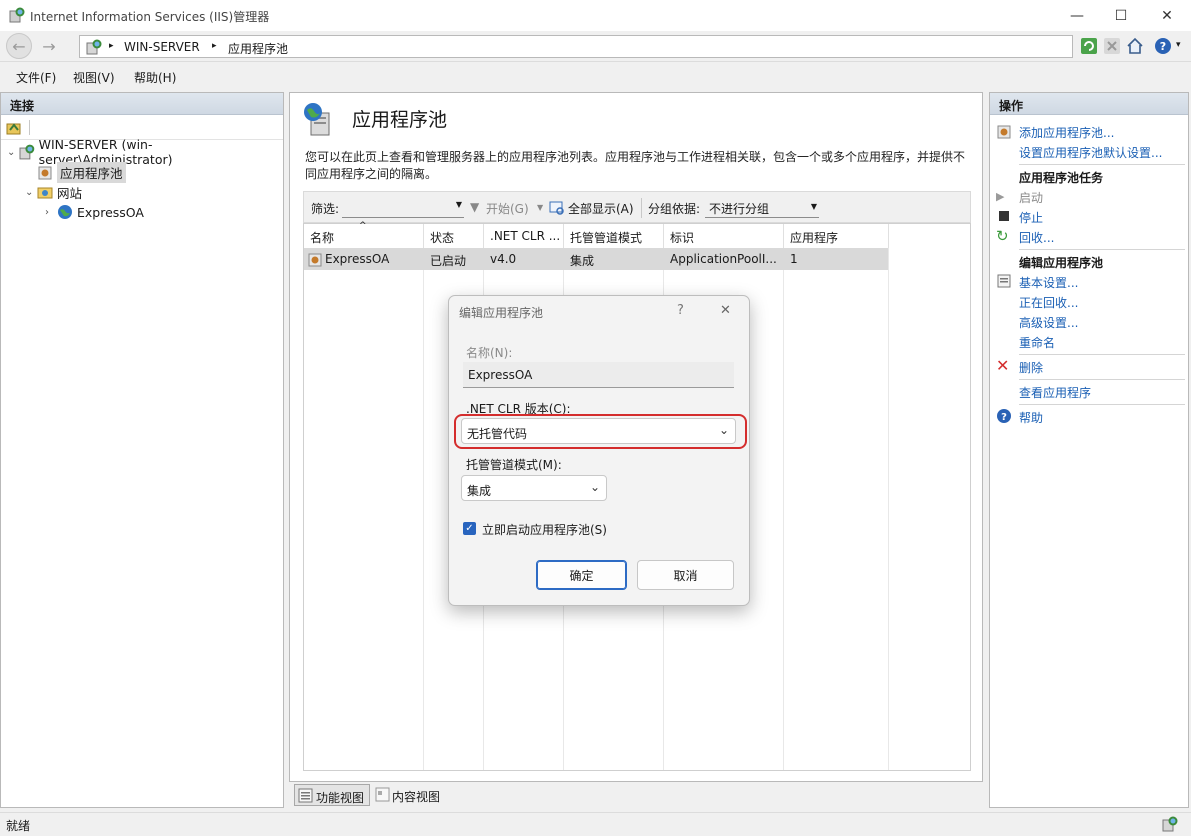 This screenshot has width=1191, height=836. I want to click on pool-tasks-heading: 应用程序池任务, so click(1061, 178).